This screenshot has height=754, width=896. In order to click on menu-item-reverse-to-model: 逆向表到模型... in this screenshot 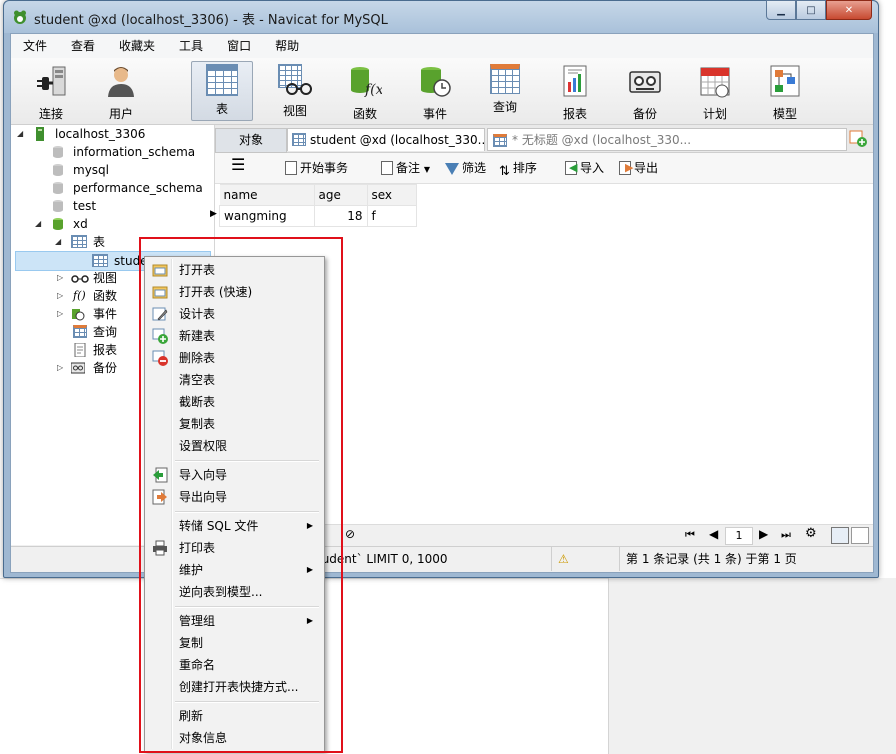, I will do `click(234, 592)`.